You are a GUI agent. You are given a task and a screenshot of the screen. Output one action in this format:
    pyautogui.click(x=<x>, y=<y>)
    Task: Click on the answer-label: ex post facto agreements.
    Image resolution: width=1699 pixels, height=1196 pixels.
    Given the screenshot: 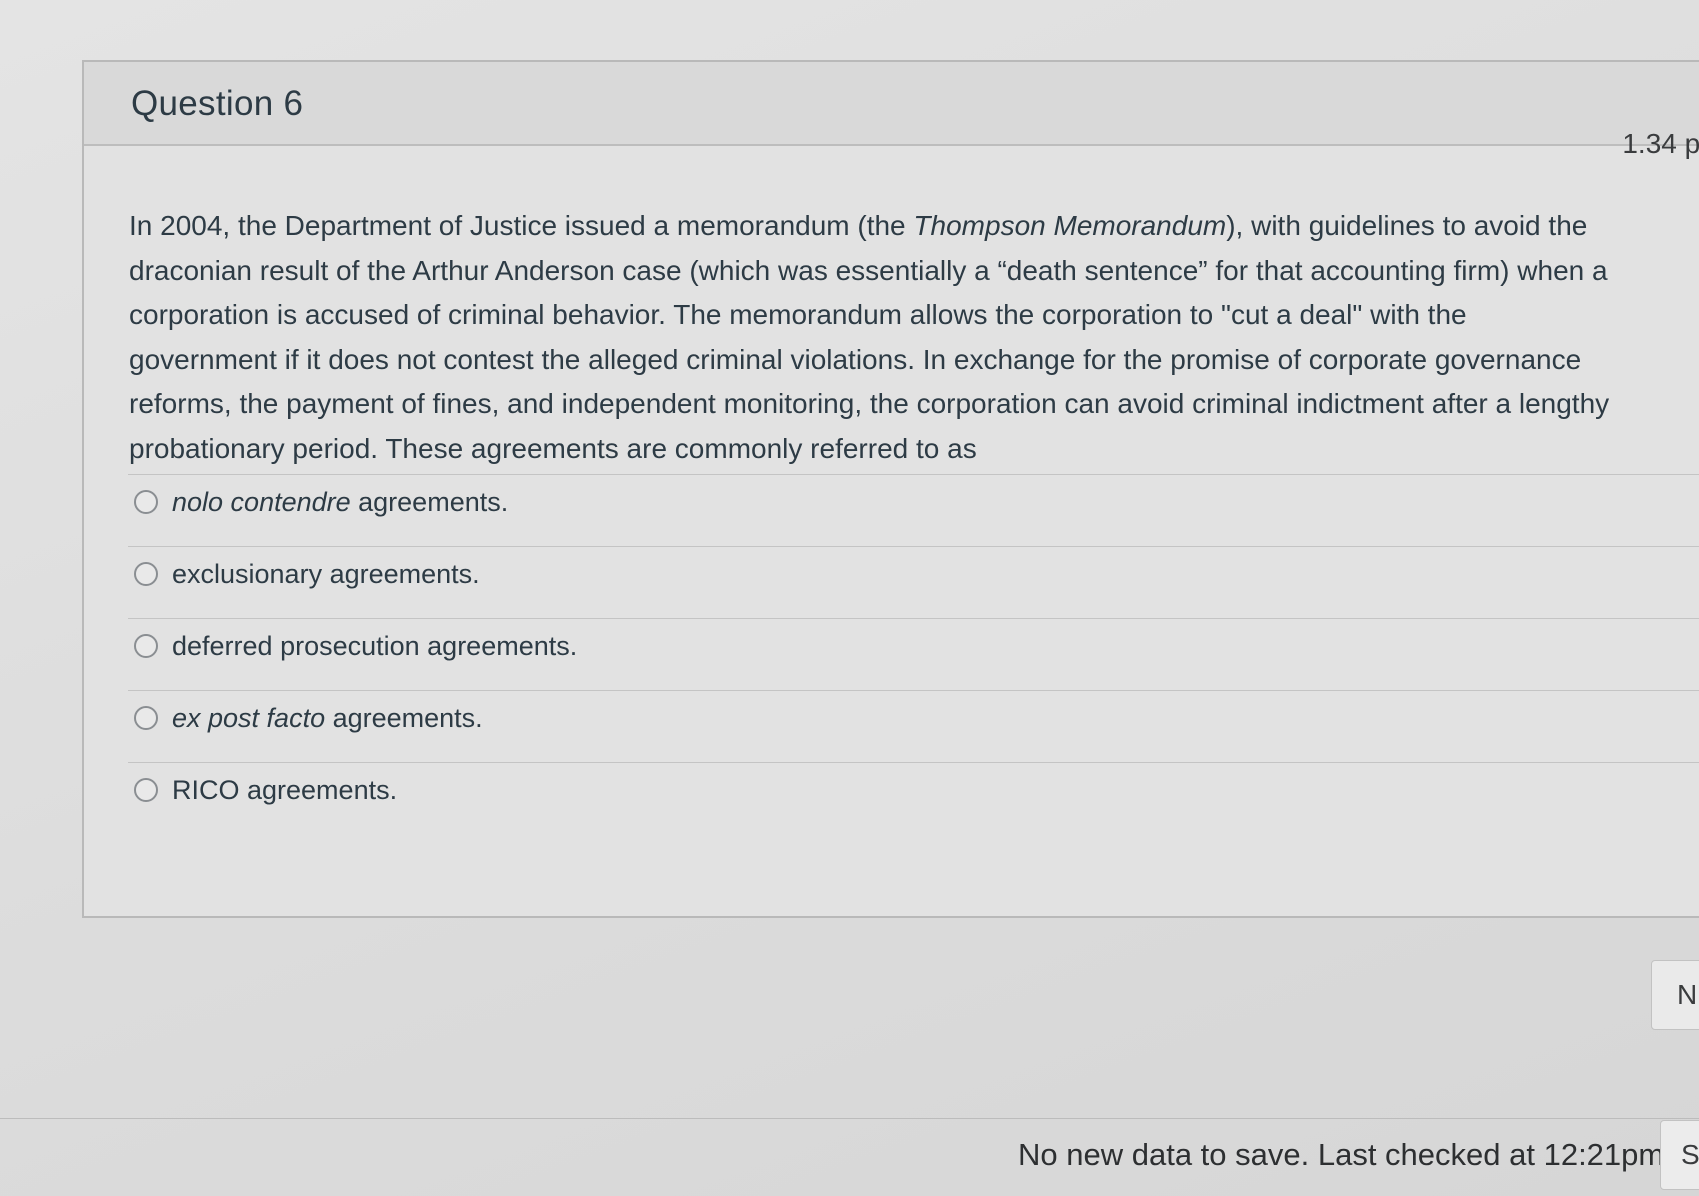 What is the action you would take?
    pyautogui.click(x=327, y=717)
    